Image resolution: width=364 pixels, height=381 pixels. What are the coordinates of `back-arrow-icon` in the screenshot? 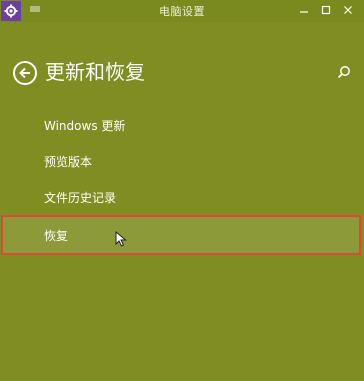 It's located at (25, 73).